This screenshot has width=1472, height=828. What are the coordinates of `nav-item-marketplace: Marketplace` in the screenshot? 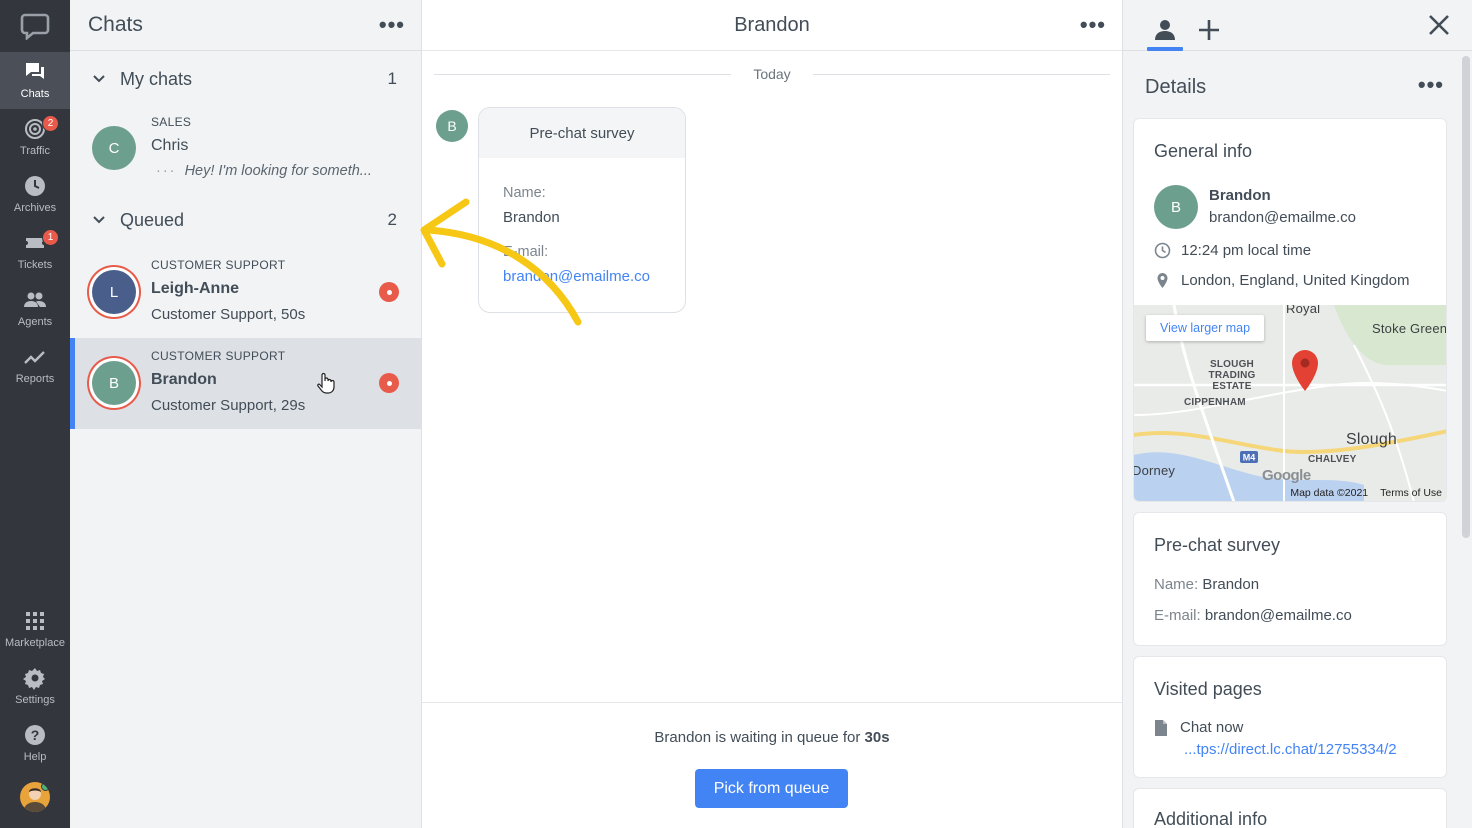 It's located at (35, 629).